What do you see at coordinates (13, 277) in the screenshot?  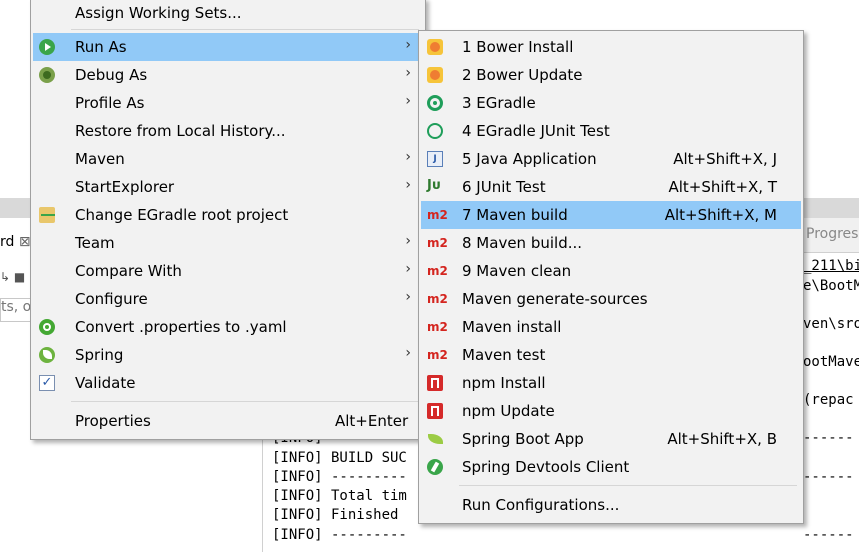 I see `background-left-toolbar-icons: ↳ ■` at bounding box center [13, 277].